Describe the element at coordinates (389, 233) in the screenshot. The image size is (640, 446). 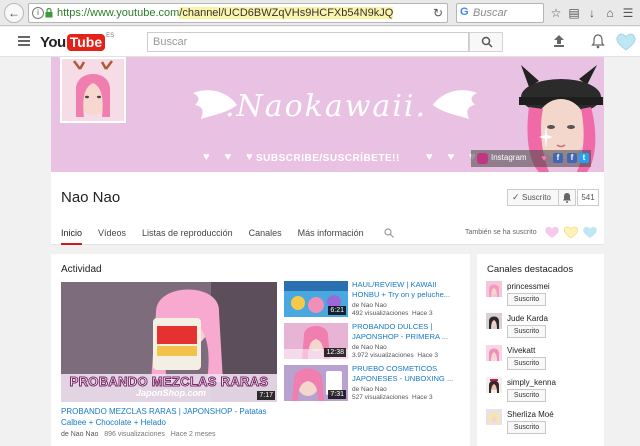
I see `channel-search-icon` at that location.